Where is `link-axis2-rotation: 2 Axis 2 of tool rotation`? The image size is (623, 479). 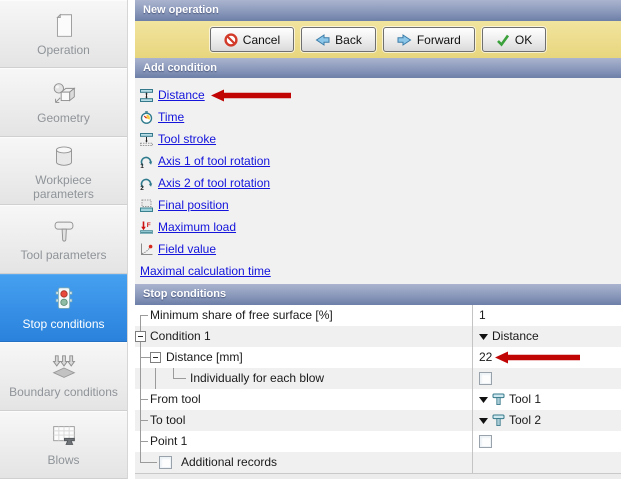 link-axis2-rotation: 2 Axis 2 of tool rotation is located at coordinates (378, 183).